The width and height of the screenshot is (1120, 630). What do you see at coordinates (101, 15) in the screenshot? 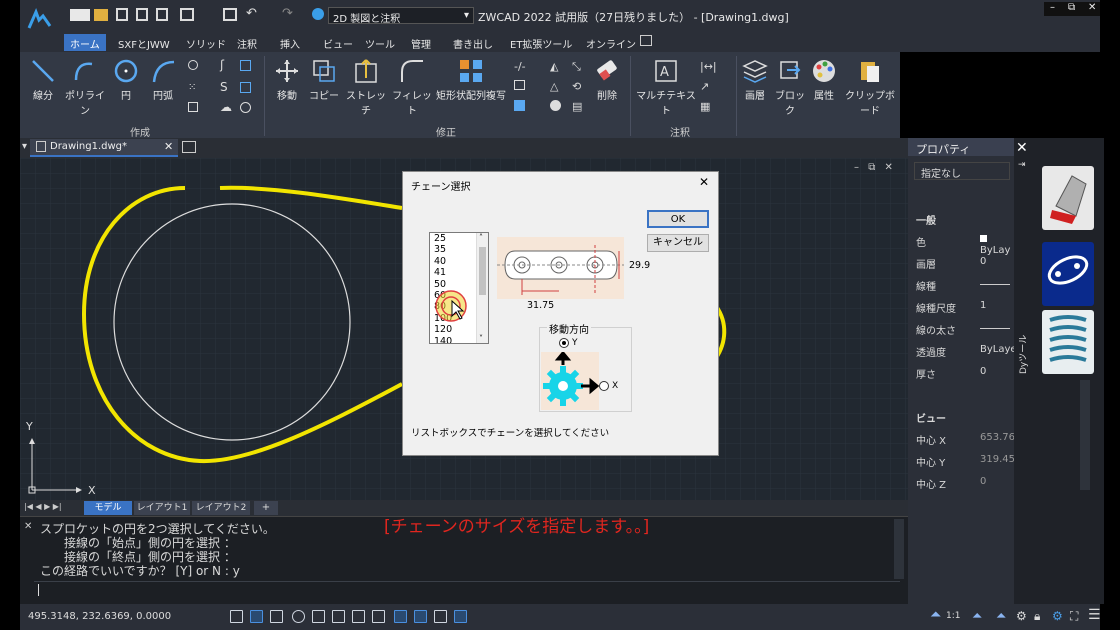
I see `open-folder-icon` at bounding box center [101, 15].